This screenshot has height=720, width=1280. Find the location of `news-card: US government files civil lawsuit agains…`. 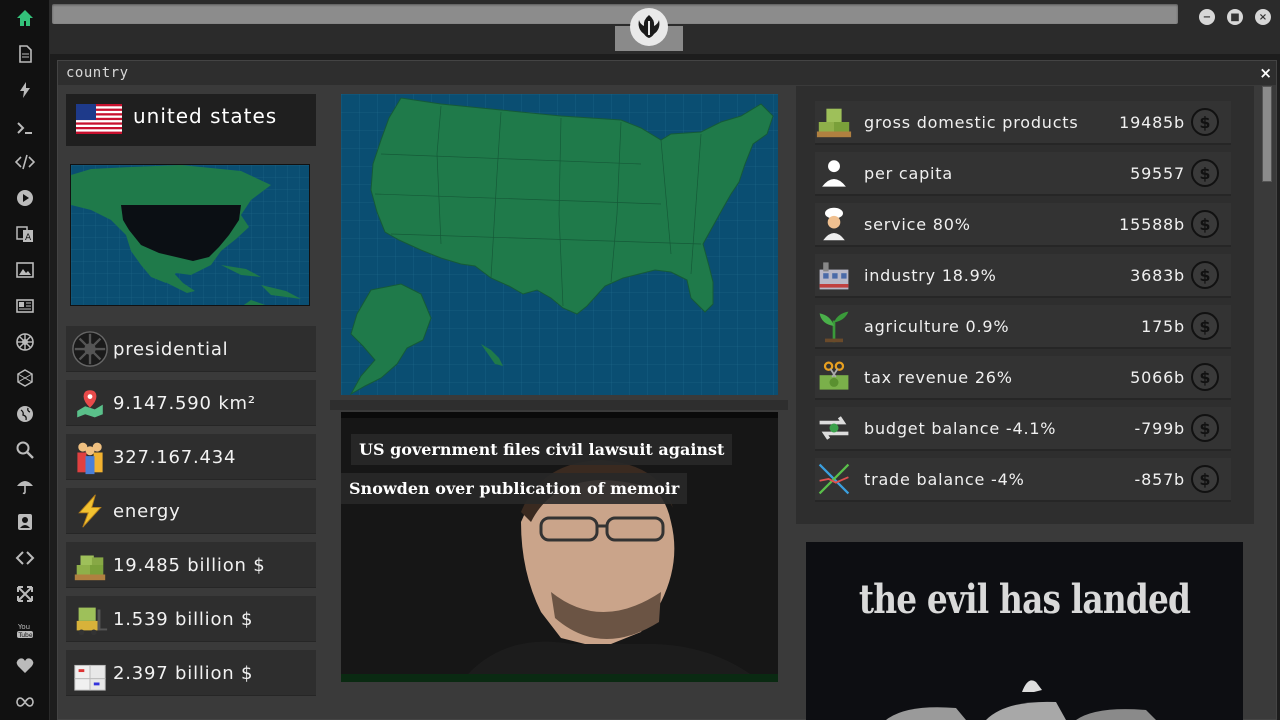

news-card: US government files civil lawsuit agains… is located at coordinates (559, 547).